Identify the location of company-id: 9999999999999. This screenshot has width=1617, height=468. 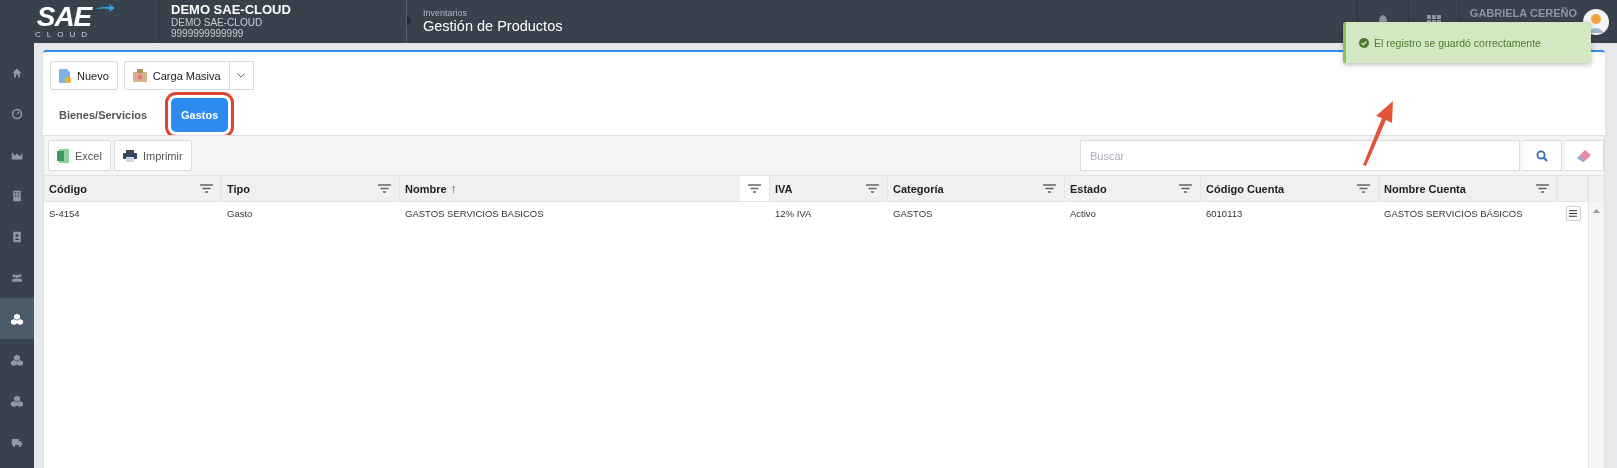
(208, 33).